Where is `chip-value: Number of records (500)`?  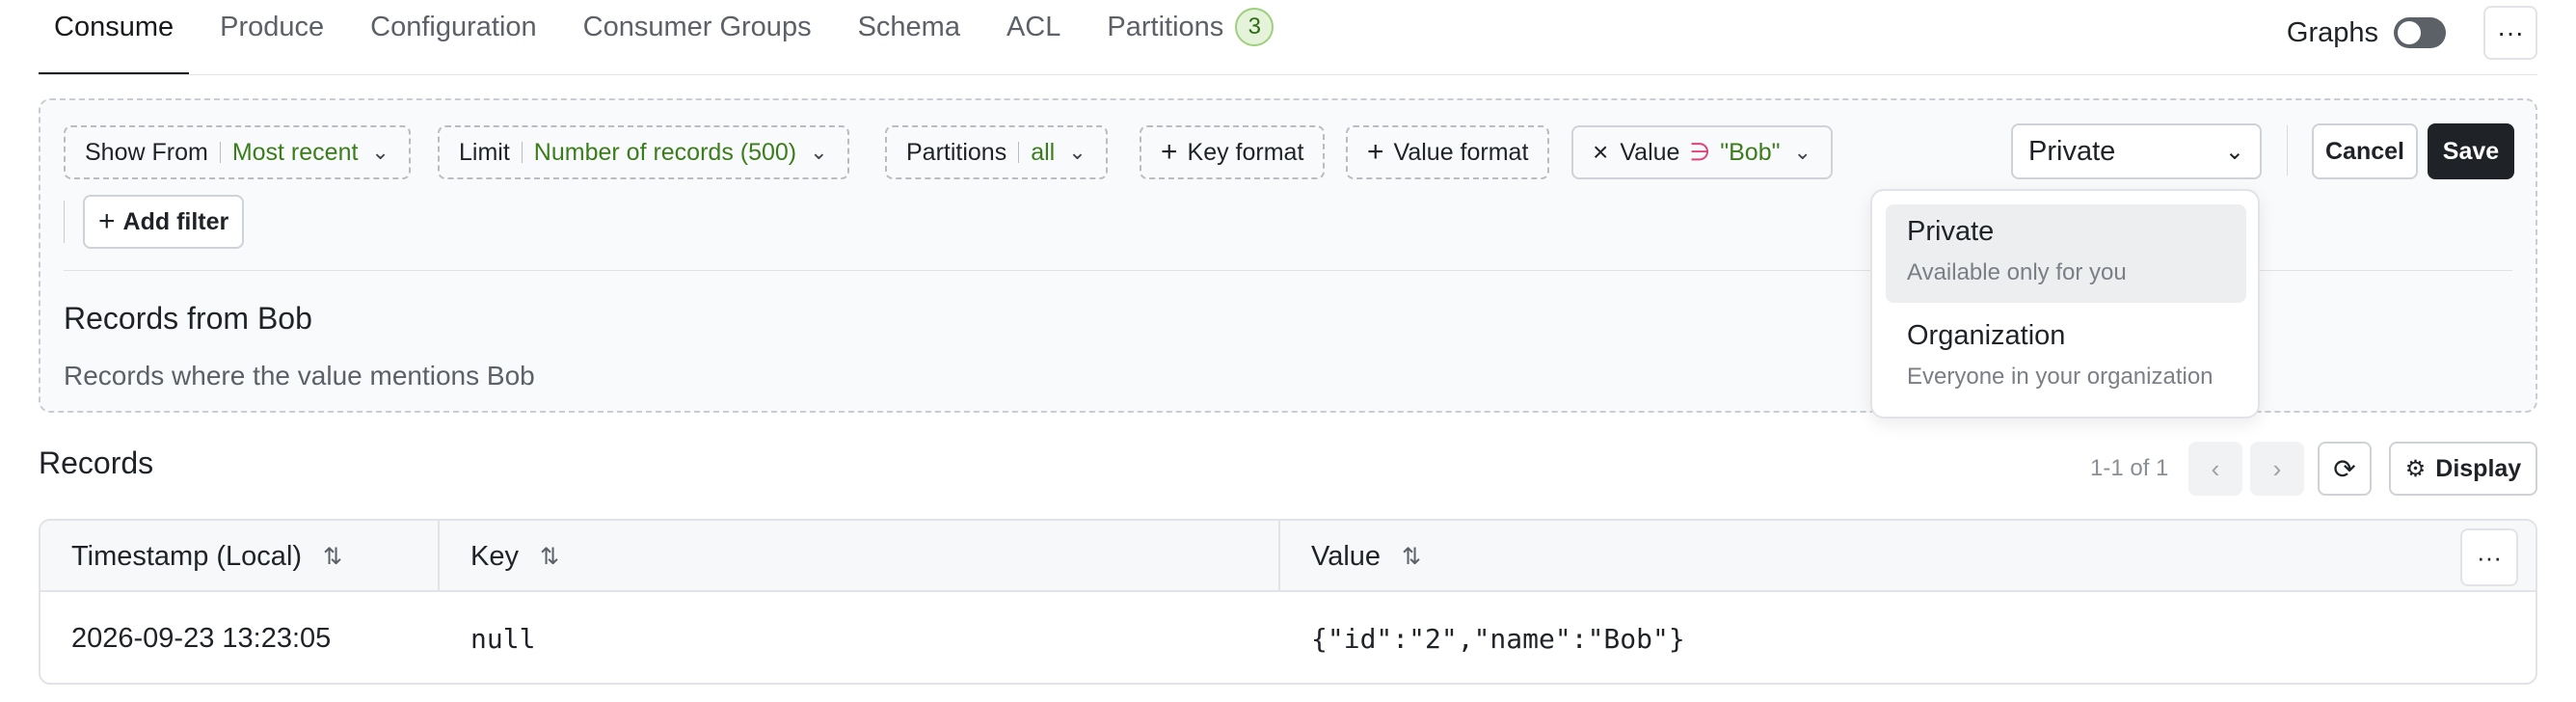
chip-value: Number of records (500) is located at coordinates (665, 152).